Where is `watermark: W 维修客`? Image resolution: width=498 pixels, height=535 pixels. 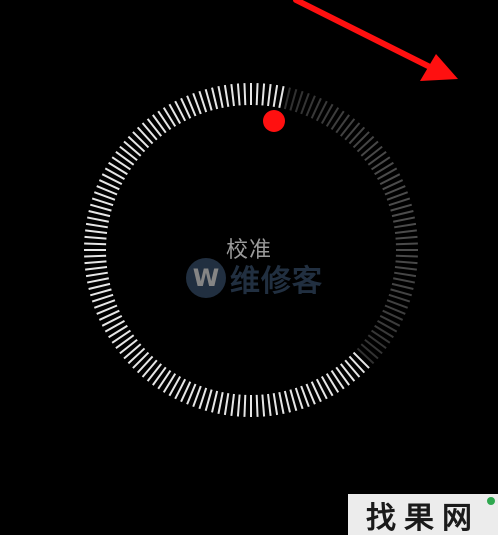 watermark: W 维修客 is located at coordinates (254, 278).